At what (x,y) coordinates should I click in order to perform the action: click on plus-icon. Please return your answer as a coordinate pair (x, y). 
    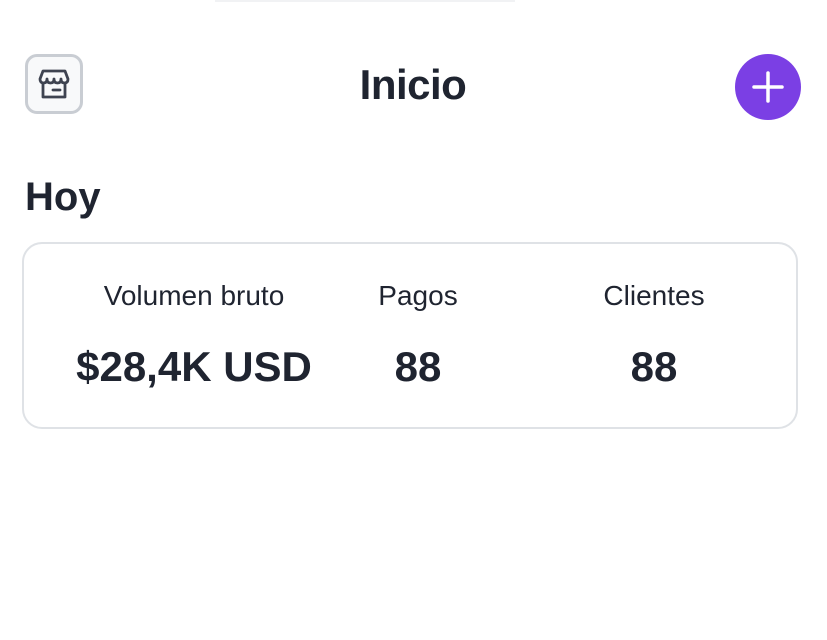
    Looking at the image, I should click on (768, 87).